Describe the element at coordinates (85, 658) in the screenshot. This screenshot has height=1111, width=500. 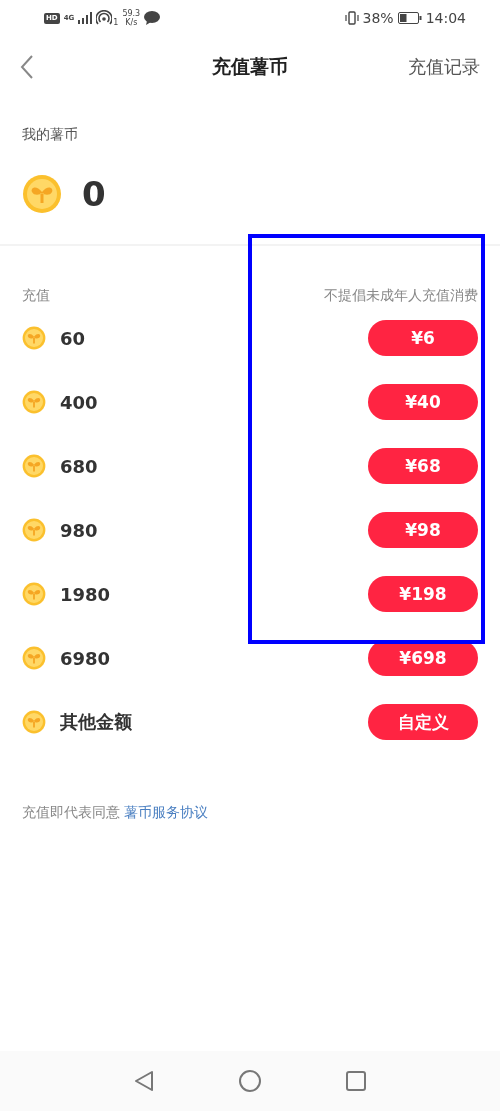
I see `coin-amount: 6980` at that location.